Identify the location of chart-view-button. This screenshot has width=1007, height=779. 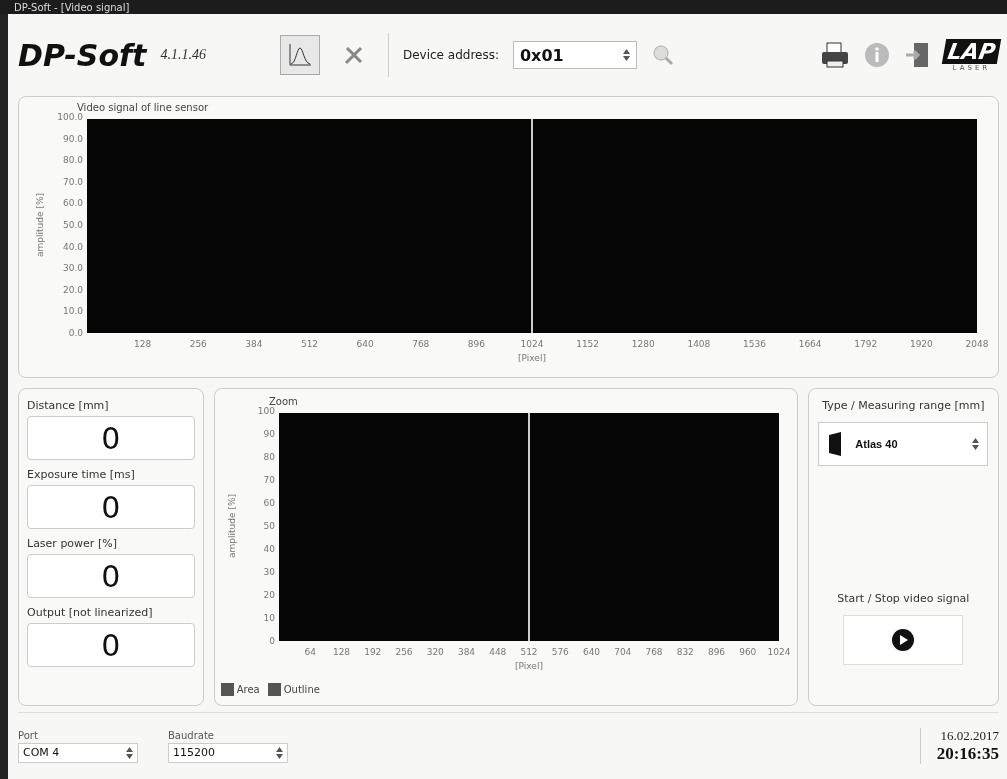
(299, 55).